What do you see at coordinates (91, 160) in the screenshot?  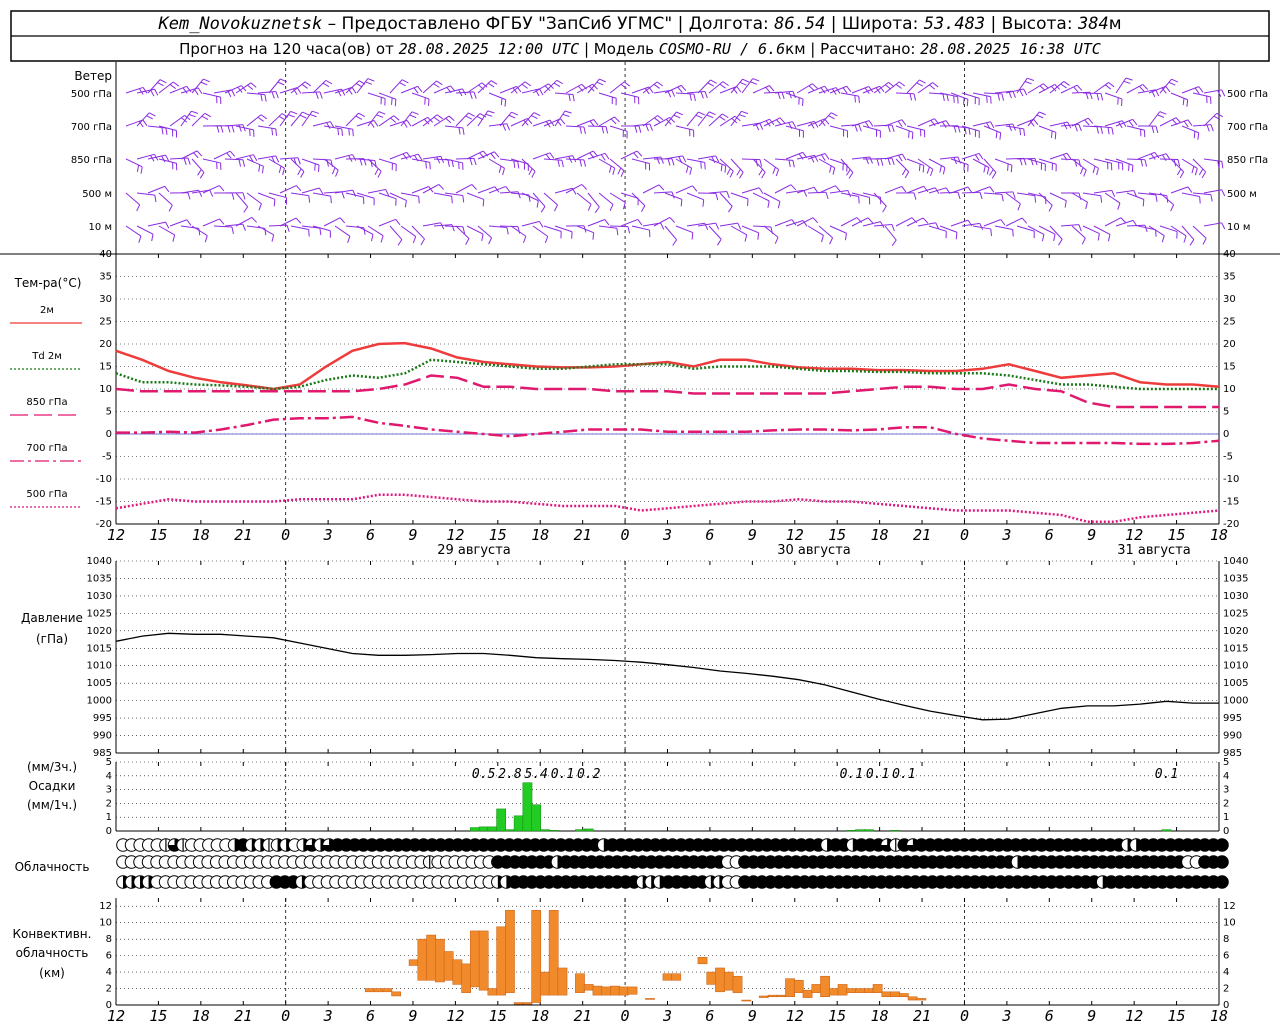 I see `wind-level-left: 850 гПа` at bounding box center [91, 160].